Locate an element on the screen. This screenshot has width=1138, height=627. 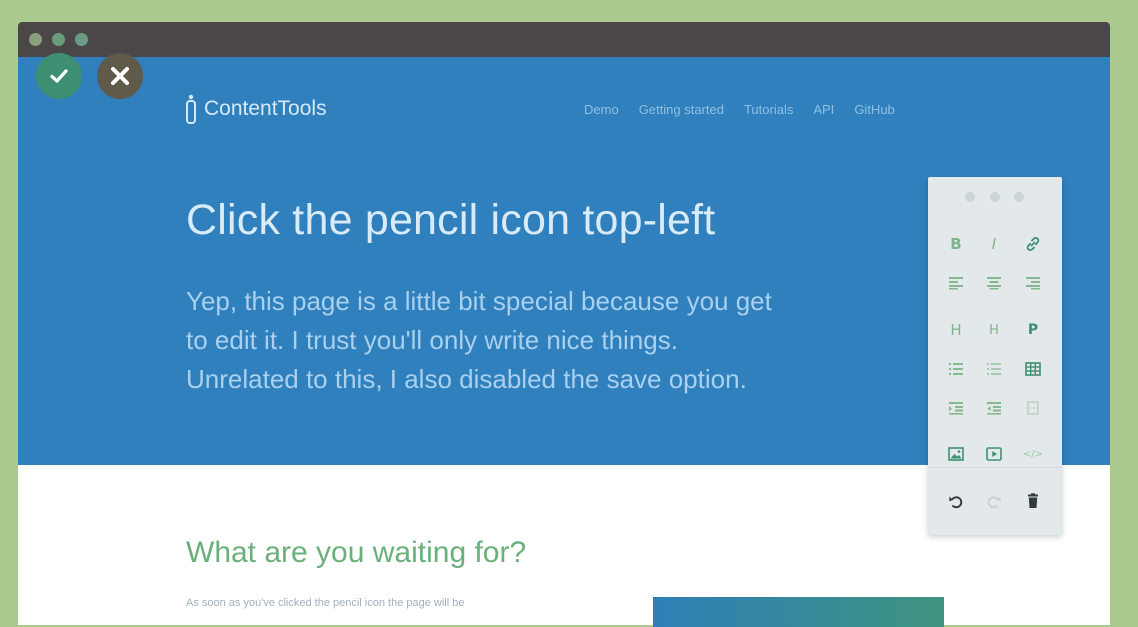
image-tool is located at coordinates (956, 454).